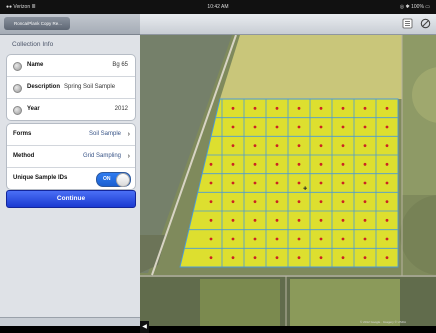 The width and height of the screenshot is (436, 333). I want to click on continue-button: Continue, so click(71, 199).